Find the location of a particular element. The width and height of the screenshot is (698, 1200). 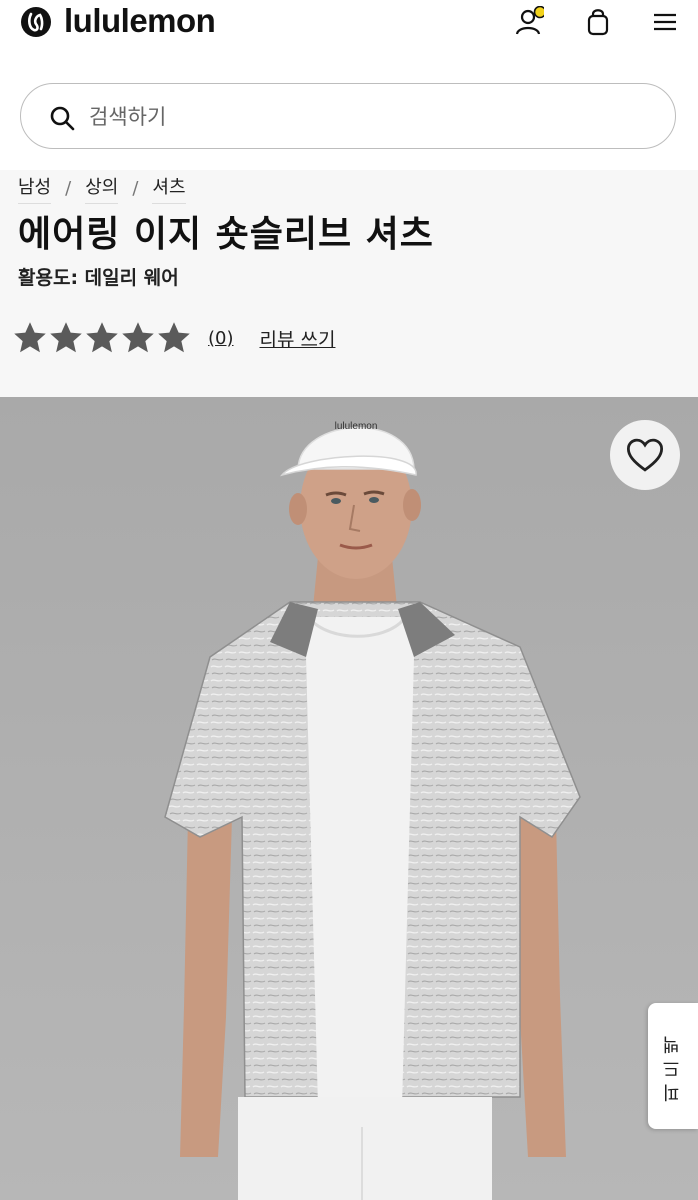

search-icon is located at coordinates (62, 118).